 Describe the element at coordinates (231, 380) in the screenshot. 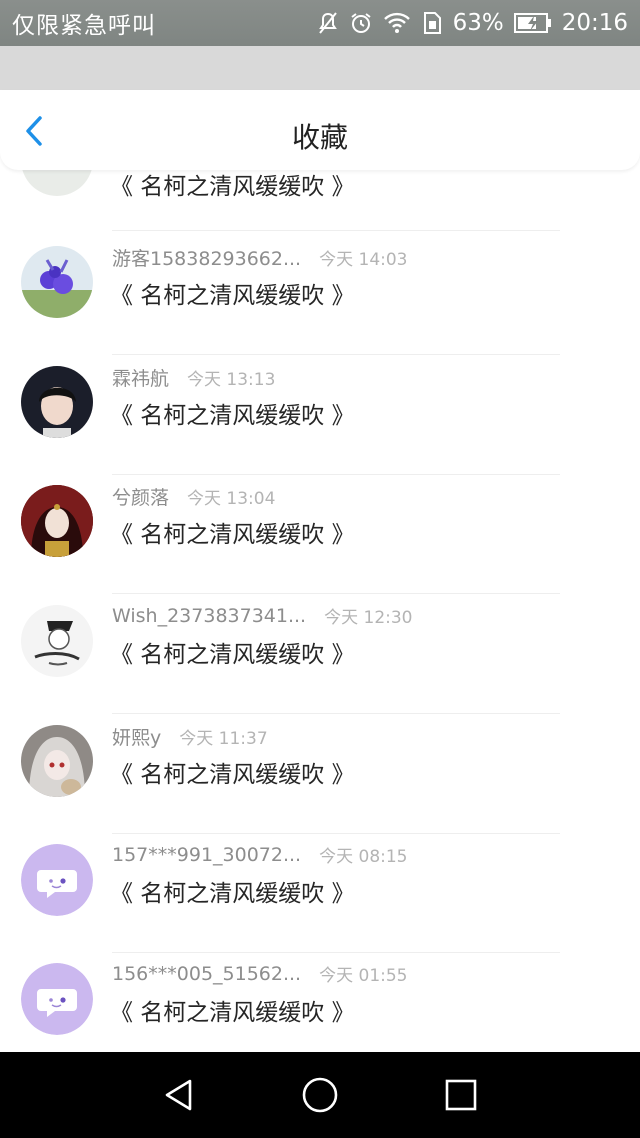

I see `timestamp: 今天 13:13` at that location.